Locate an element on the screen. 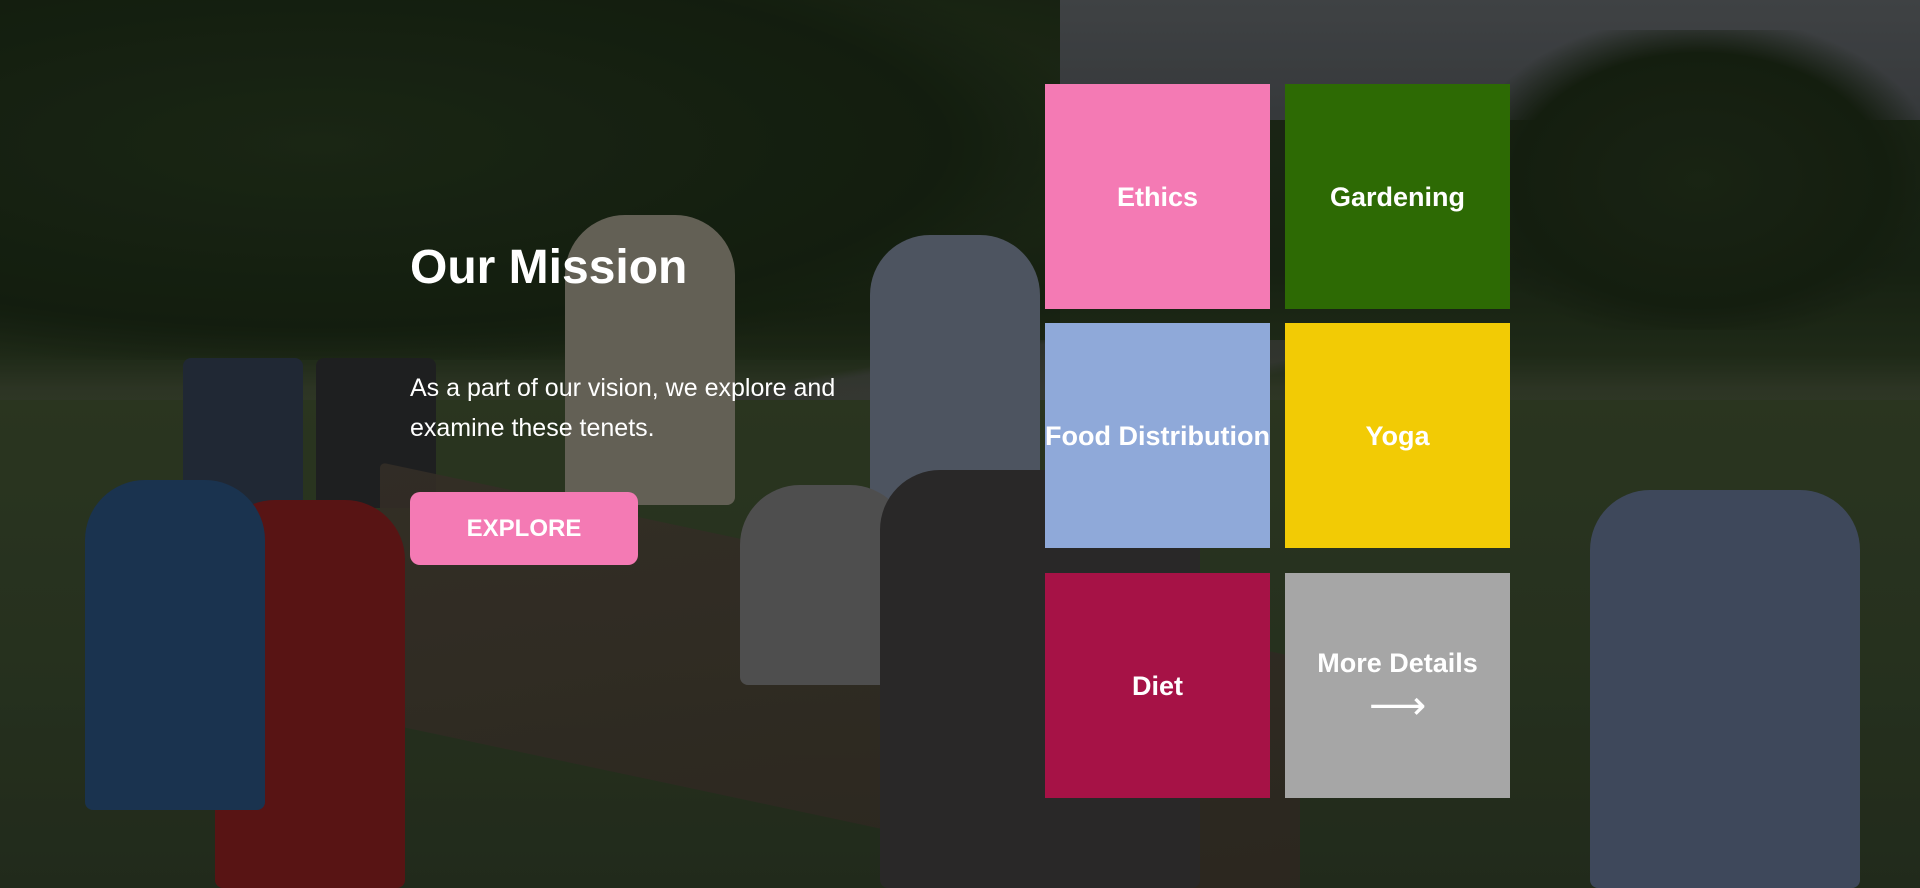 The height and width of the screenshot is (888, 1920). mission-title: Our Mission is located at coordinates (549, 267).